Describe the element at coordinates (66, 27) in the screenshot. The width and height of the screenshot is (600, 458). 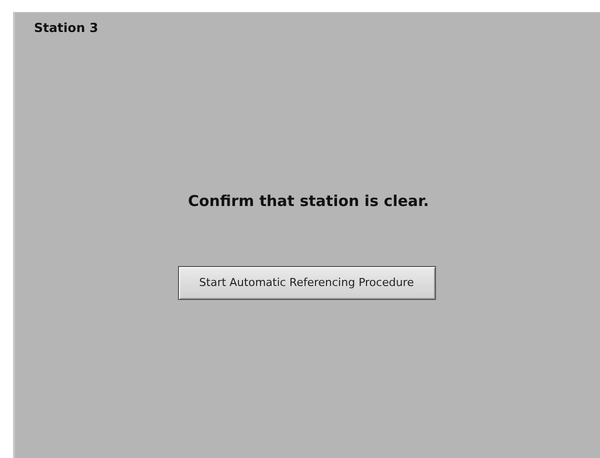
I see `panel-title: Station 3` at that location.